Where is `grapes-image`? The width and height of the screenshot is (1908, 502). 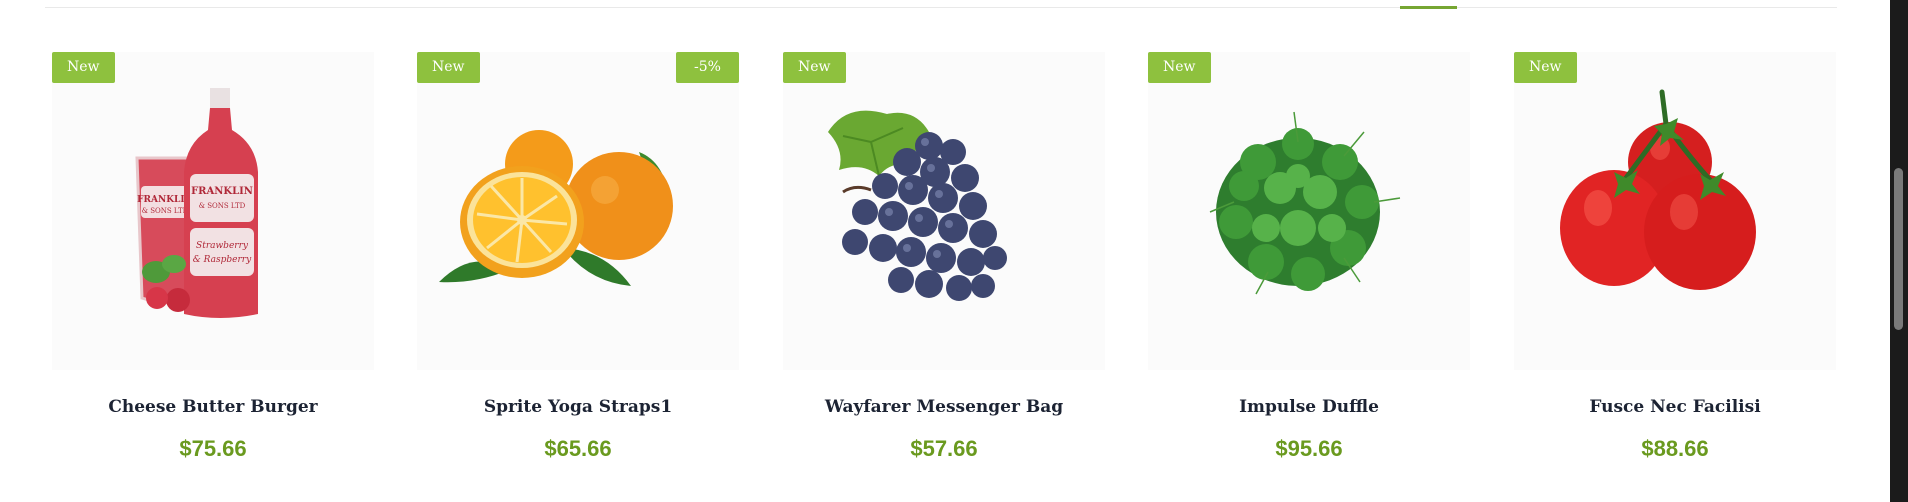 grapes-image is located at coordinates (917, 205).